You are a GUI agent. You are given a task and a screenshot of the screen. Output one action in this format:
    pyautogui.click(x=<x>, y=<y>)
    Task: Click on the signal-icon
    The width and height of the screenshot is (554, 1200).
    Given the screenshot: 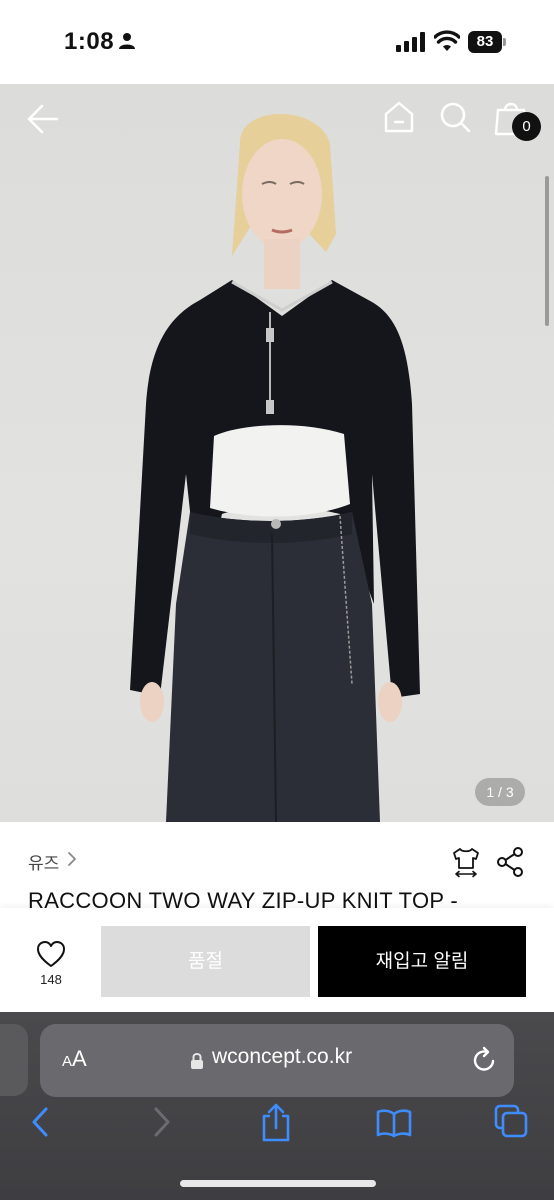 What is the action you would take?
    pyautogui.click(x=410, y=42)
    